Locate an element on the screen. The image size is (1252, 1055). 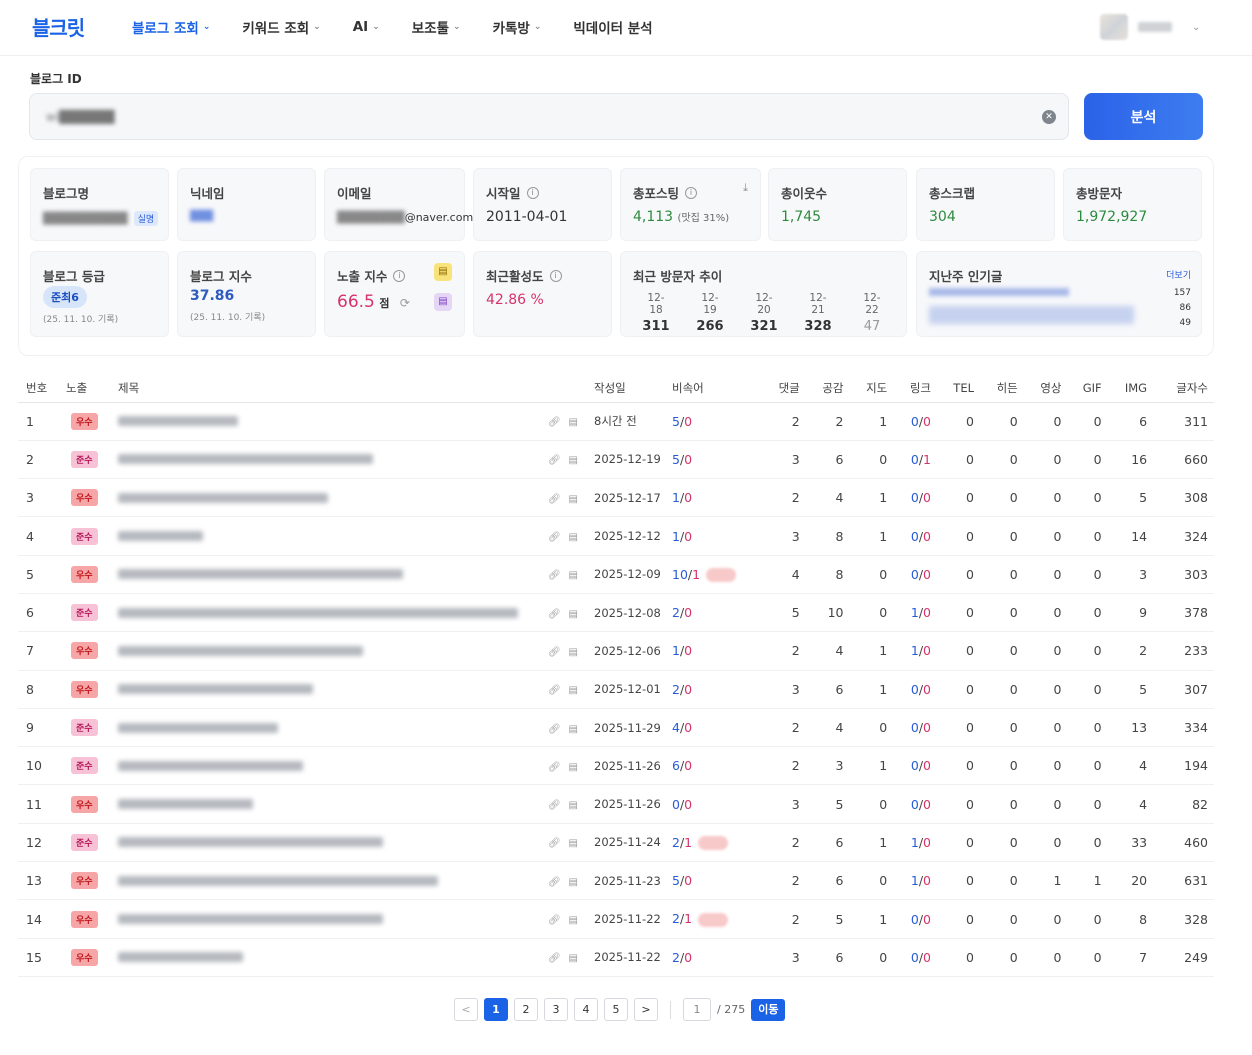
table-row: 5 우수 🔗︎ ▤ 2025-12-09 10/1 4 8 0 0/0 0 0 0 0 3 303 is located at coordinates (616, 574).